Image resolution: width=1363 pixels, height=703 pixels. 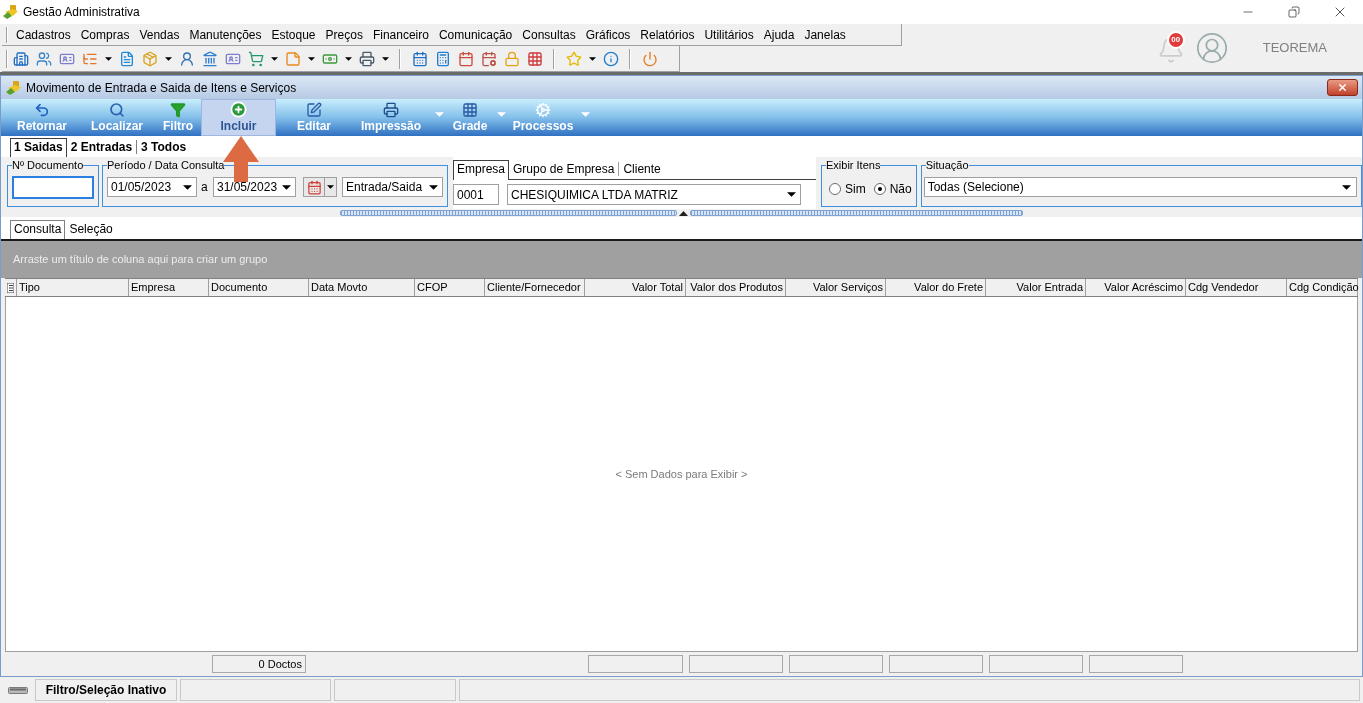 I want to click on menu-item: Consultas, so click(x=549, y=34).